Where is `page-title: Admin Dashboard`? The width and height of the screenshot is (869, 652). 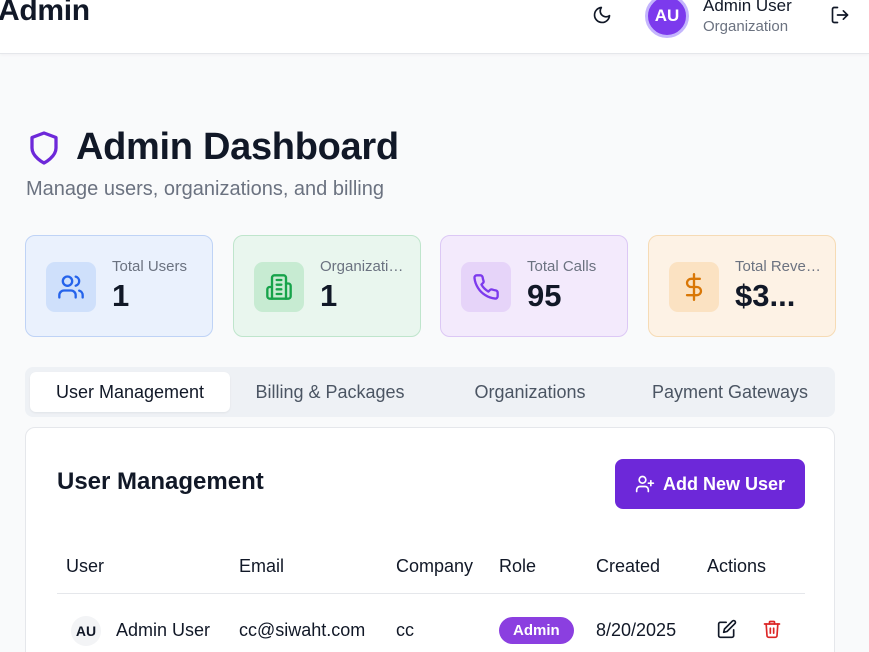 page-title: Admin Dashboard is located at coordinates (237, 147).